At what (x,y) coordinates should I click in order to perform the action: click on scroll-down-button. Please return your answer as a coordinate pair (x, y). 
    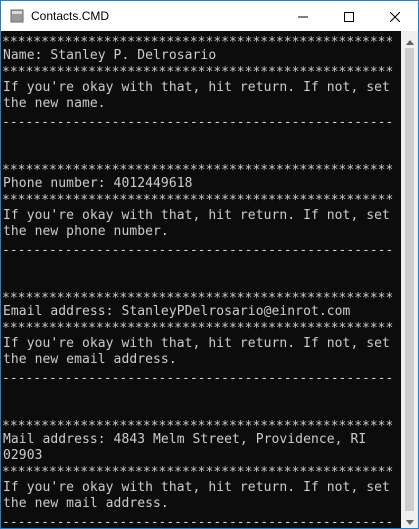
    Looking at the image, I should click on (409, 519).